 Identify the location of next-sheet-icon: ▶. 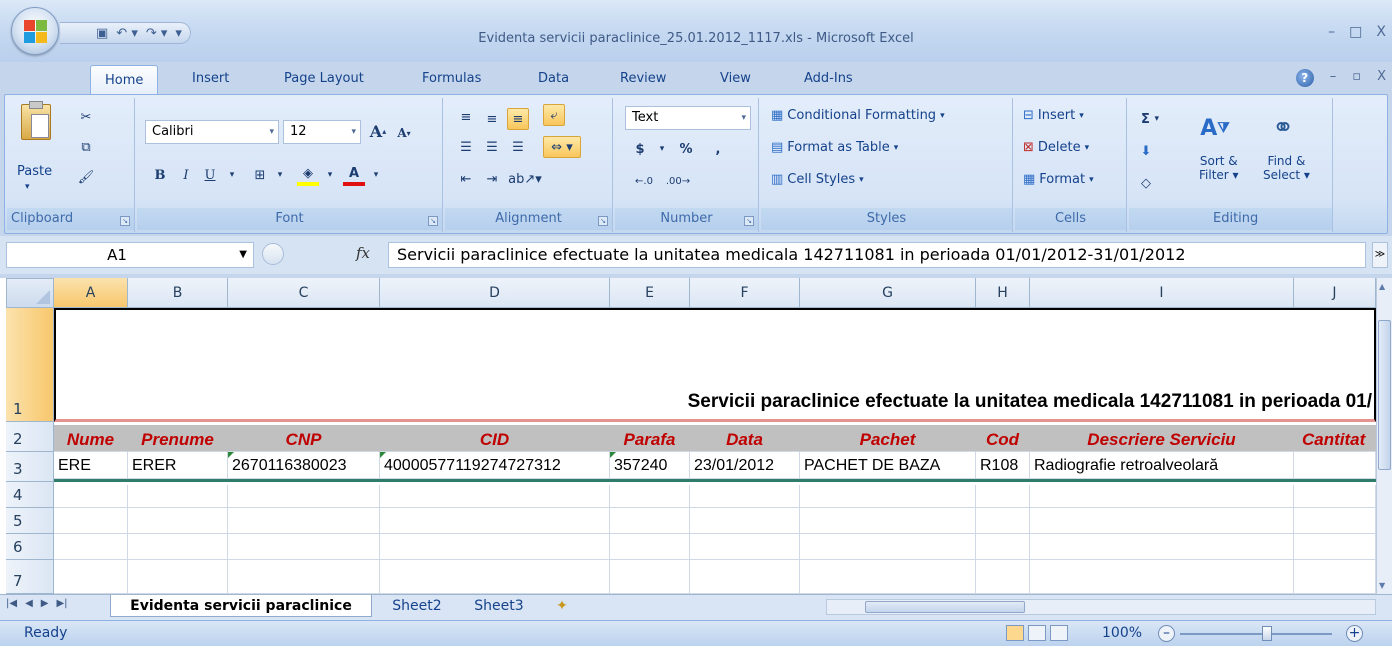
(45, 603).